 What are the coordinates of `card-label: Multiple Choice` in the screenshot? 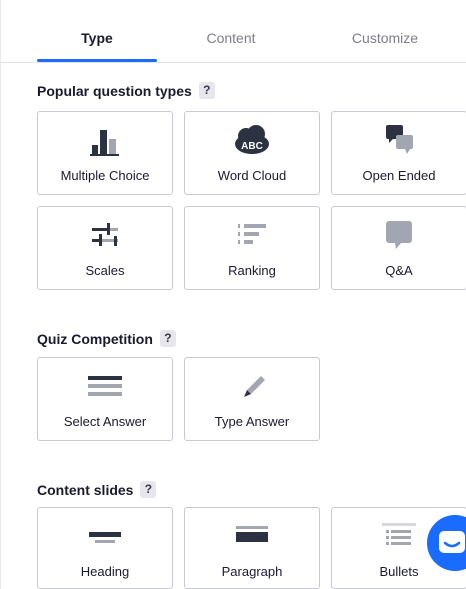 It's located at (105, 175).